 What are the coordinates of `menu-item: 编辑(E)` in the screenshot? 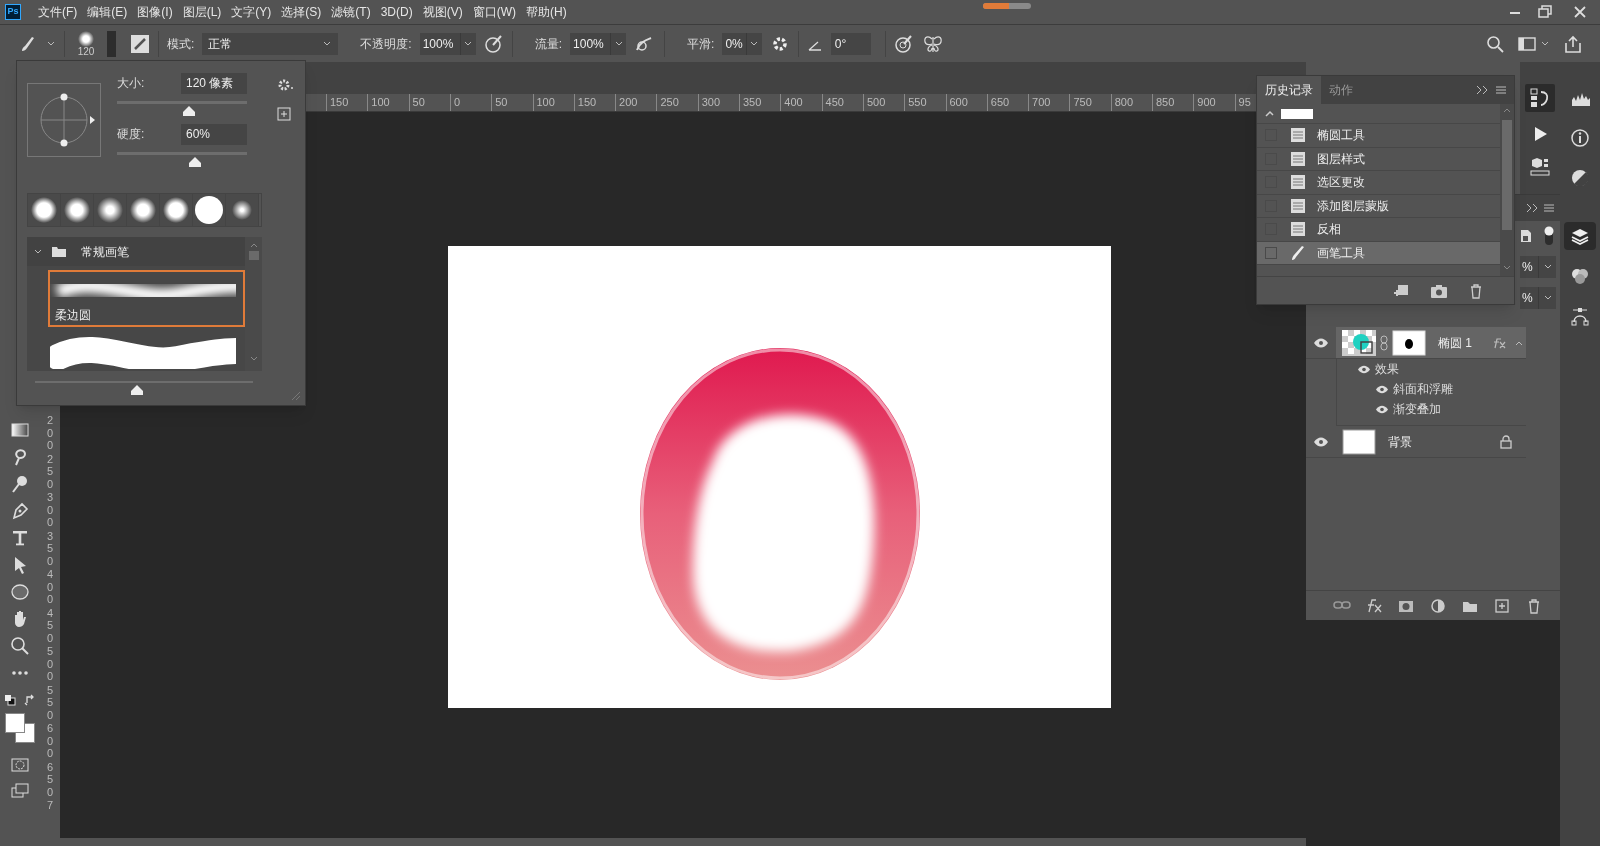 It's located at (107, 12).